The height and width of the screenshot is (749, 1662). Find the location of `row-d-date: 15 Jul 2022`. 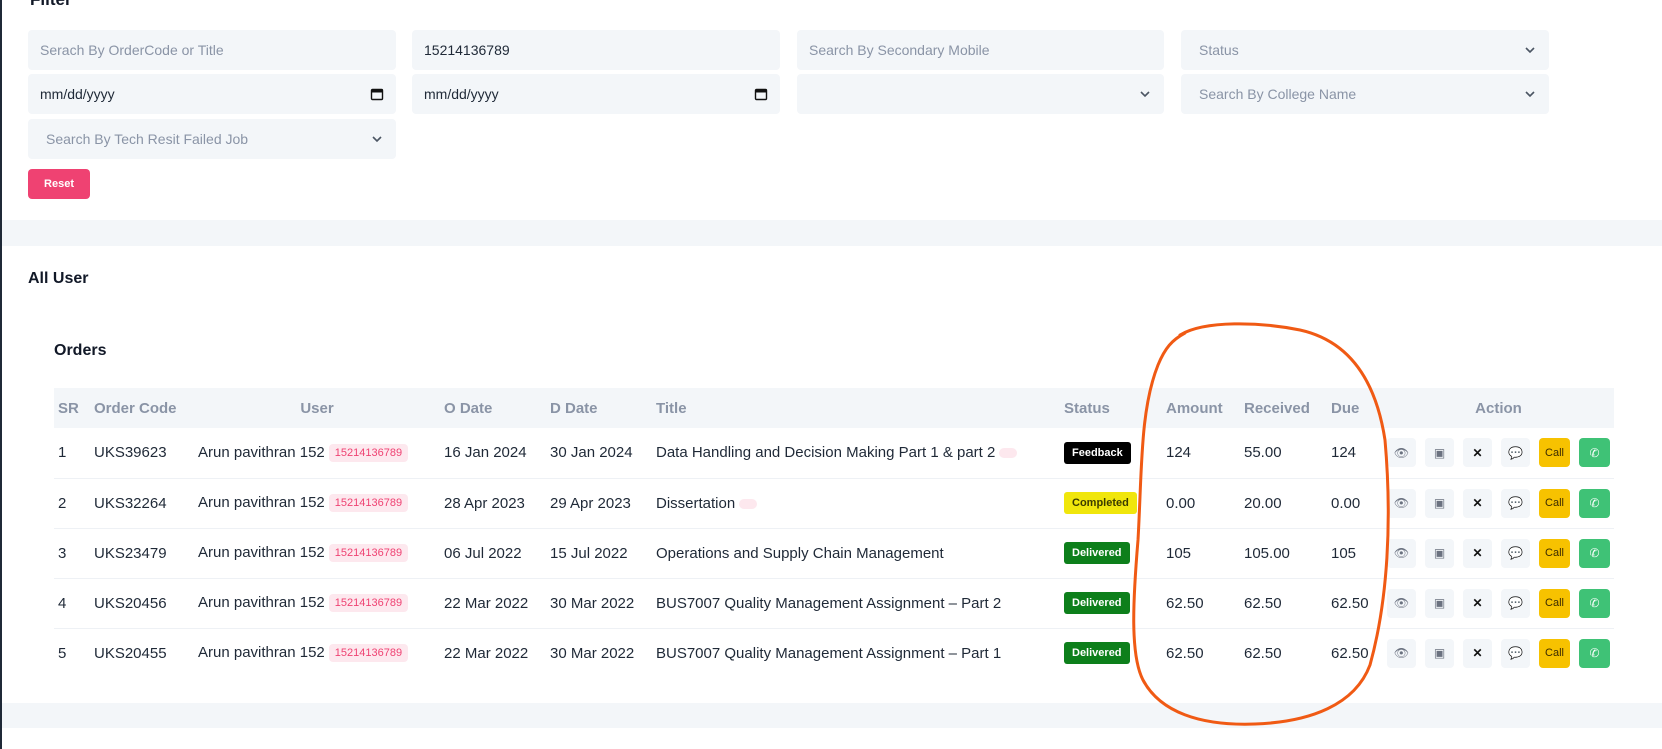

row-d-date: 15 Jul 2022 is located at coordinates (589, 553).